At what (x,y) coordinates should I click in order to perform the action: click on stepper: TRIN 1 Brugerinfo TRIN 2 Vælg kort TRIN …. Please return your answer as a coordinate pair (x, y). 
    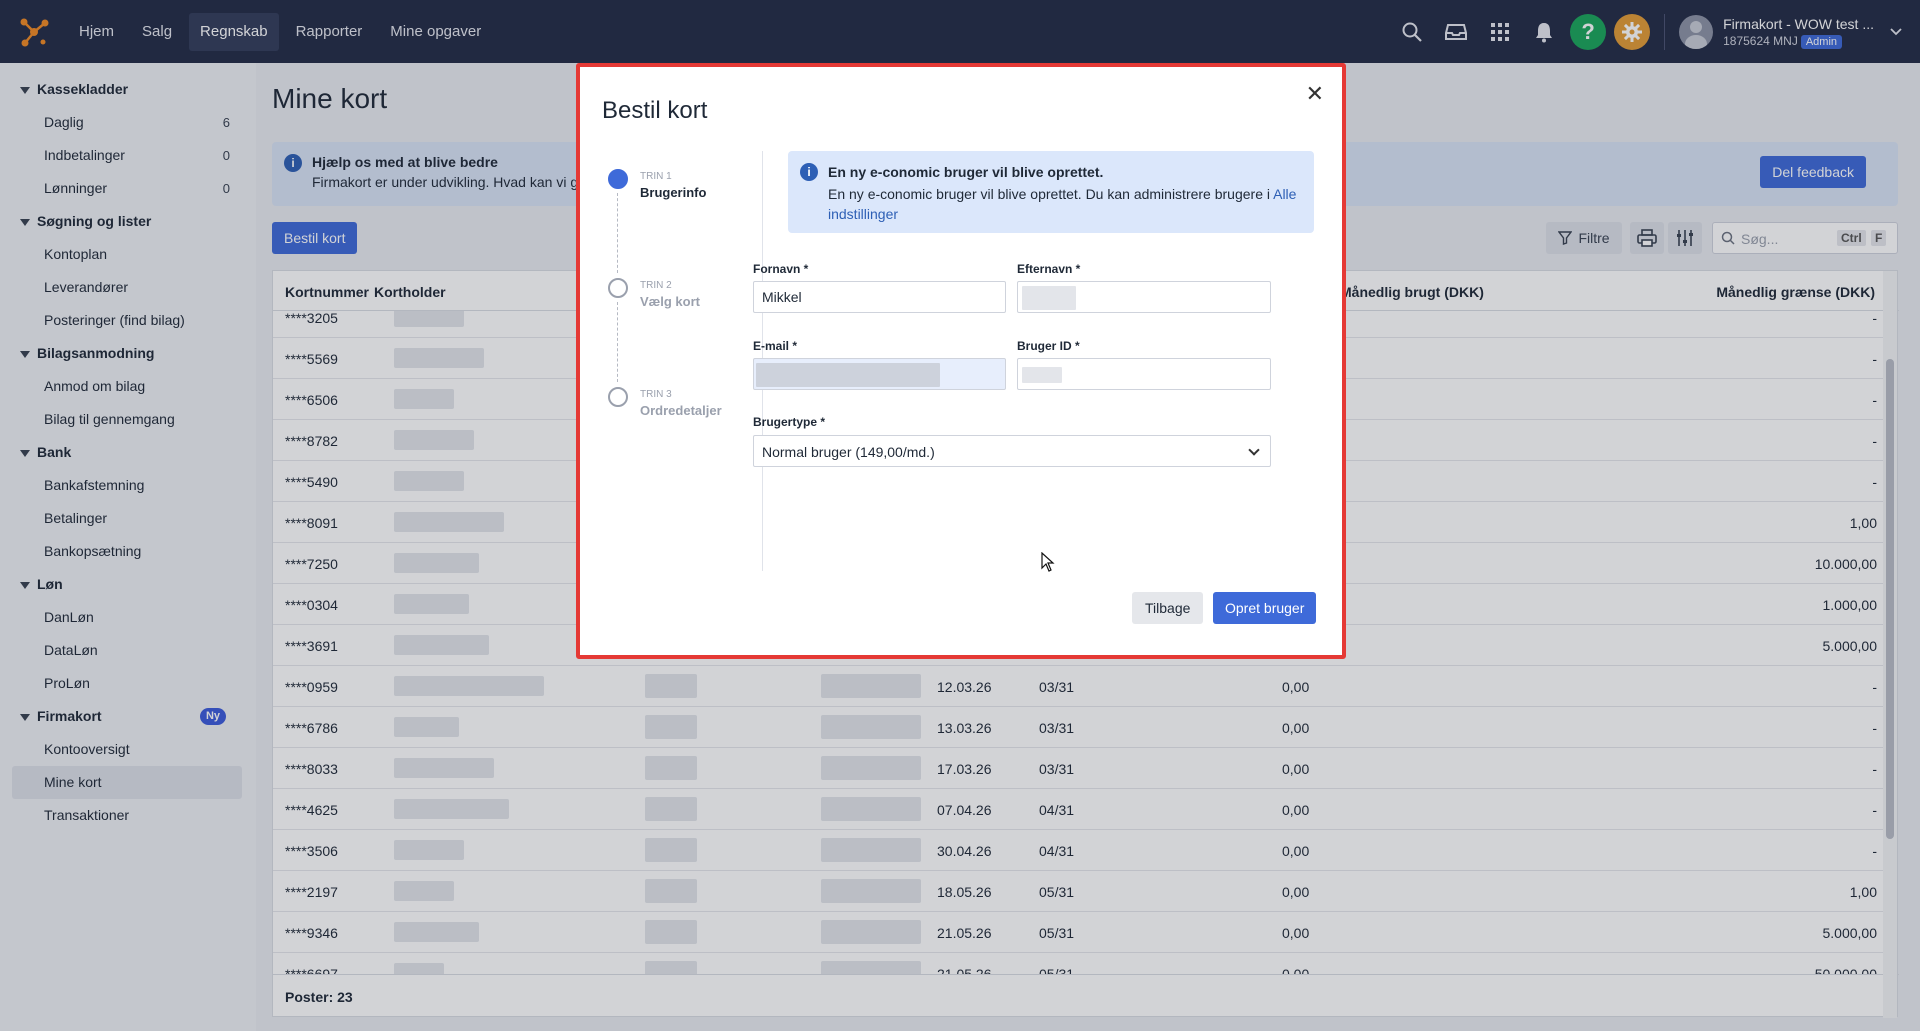
    Looking at the image, I should click on (678, 332).